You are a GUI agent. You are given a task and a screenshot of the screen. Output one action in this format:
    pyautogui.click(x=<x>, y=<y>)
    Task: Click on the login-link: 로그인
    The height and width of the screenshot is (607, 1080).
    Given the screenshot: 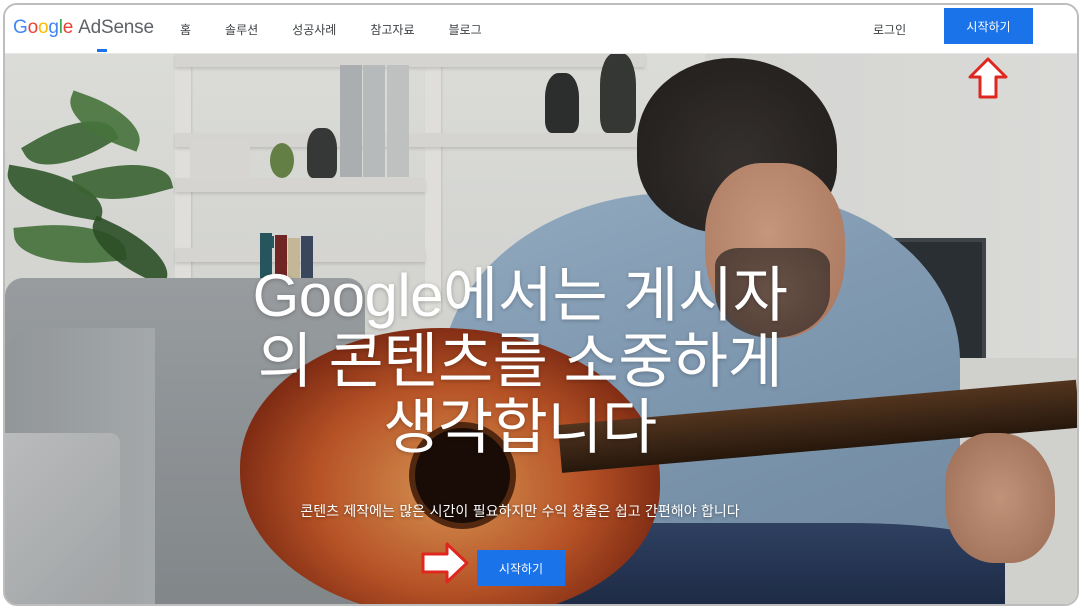 What is the action you would take?
    pyautogui.click(x=889, y=29)
    